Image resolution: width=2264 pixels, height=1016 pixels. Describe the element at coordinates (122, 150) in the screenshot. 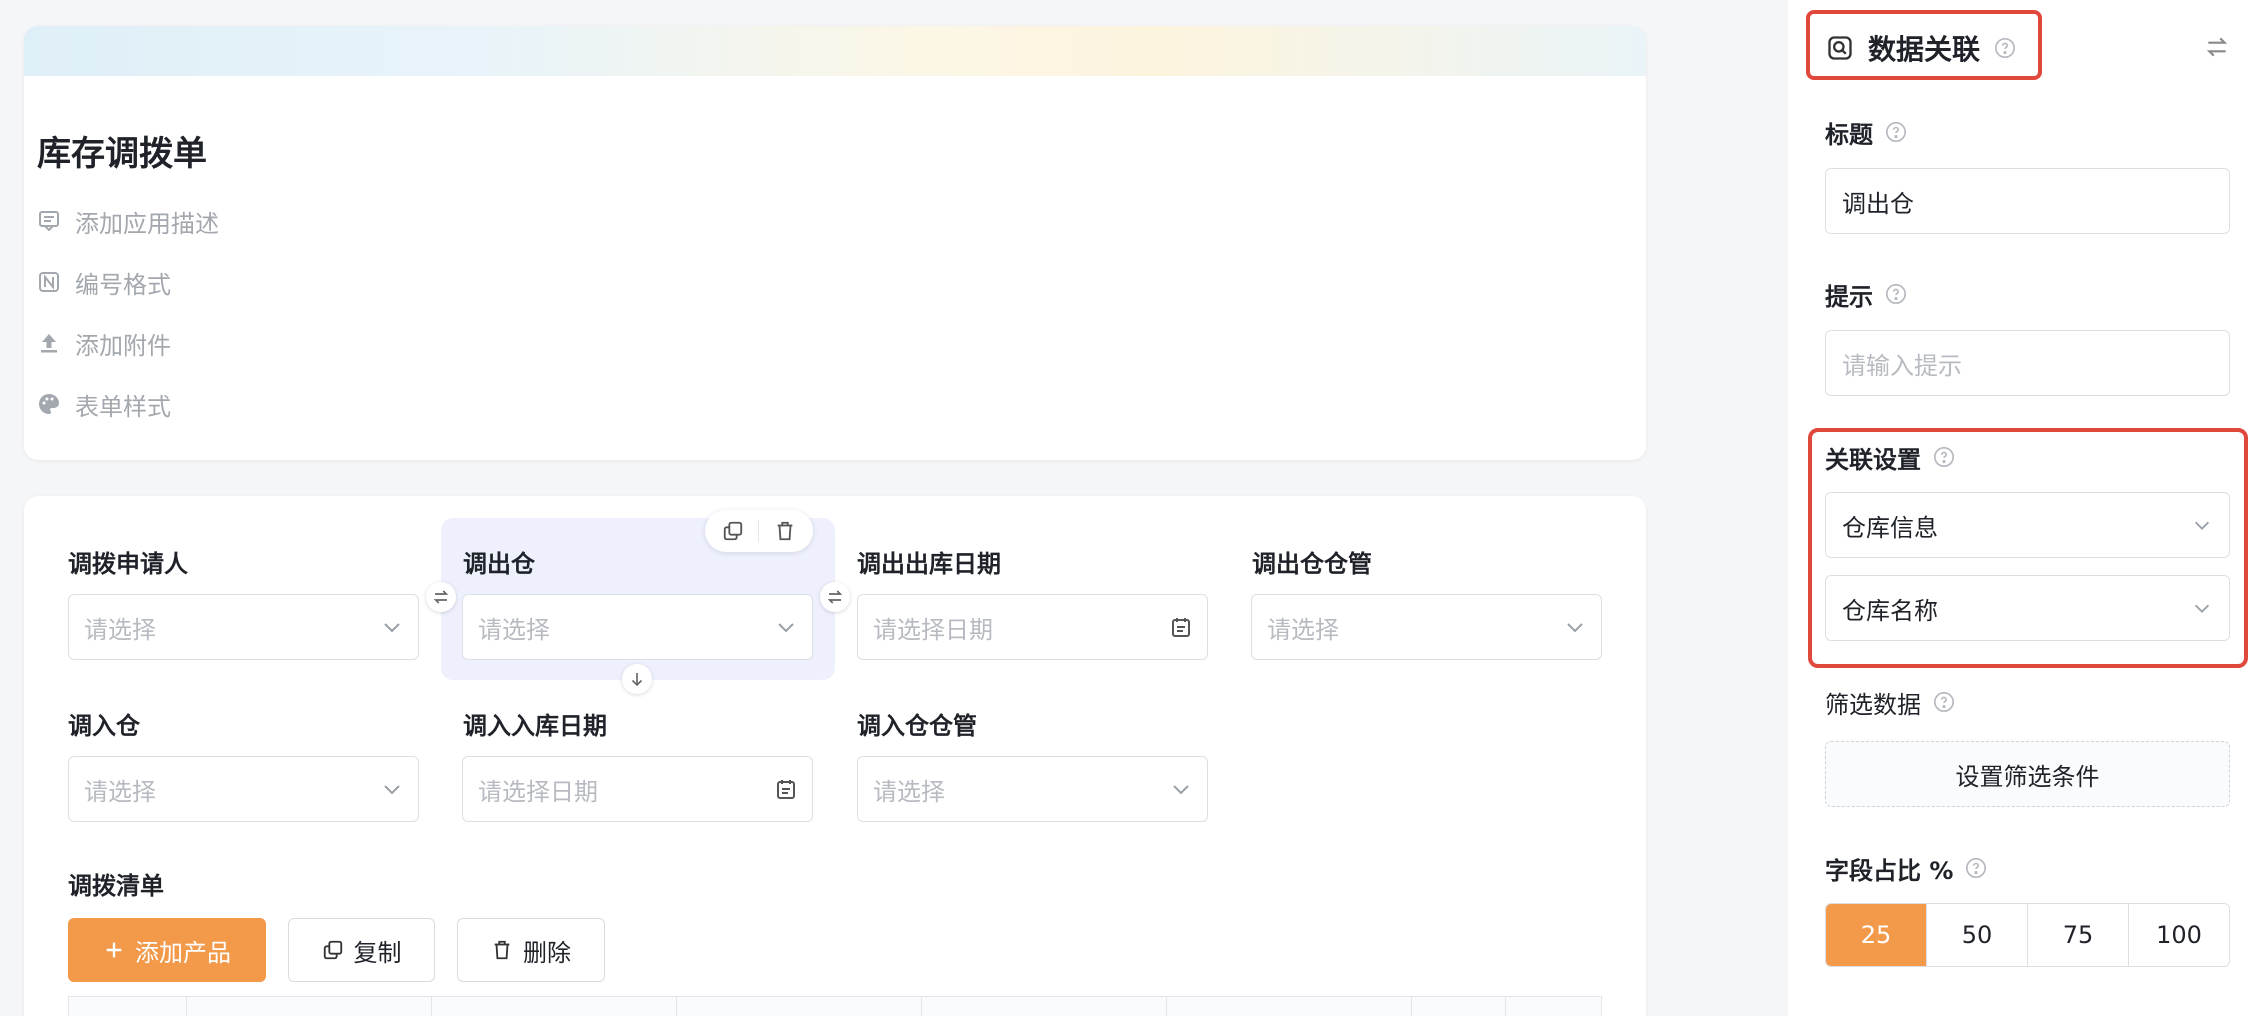

I see `form-title: 库存调拨单` at that location.